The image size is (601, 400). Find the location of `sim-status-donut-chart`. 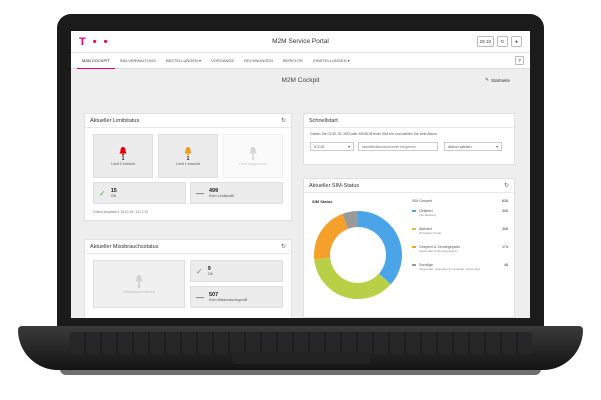

sim-status-donut-chart is located at coordinates (358, 255).